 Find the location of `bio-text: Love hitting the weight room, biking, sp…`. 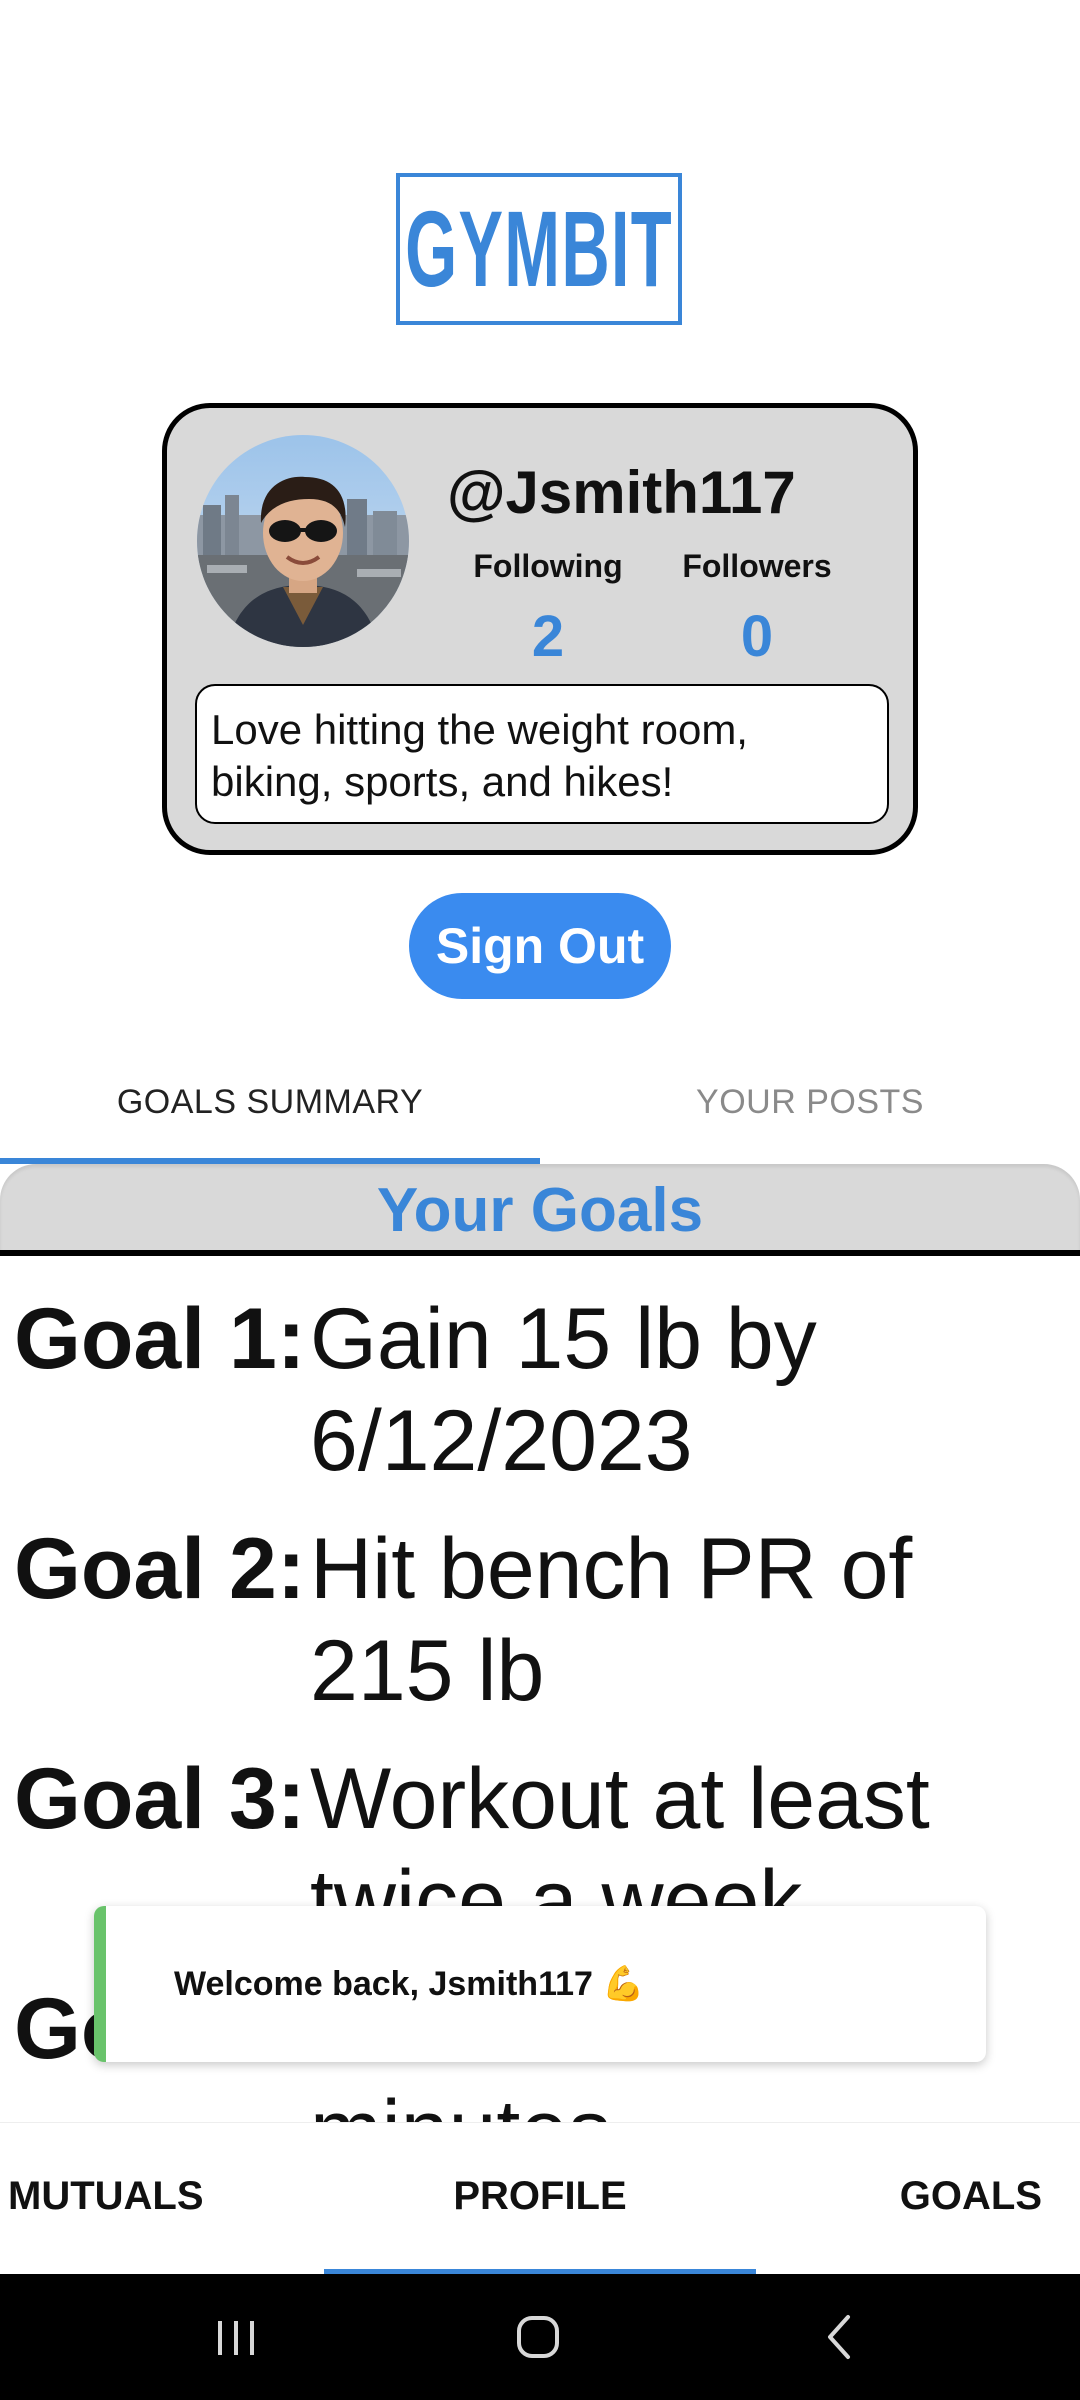

bio-text: Love hitting the weight room, biking, sp… is located at coordinates (479, 755).